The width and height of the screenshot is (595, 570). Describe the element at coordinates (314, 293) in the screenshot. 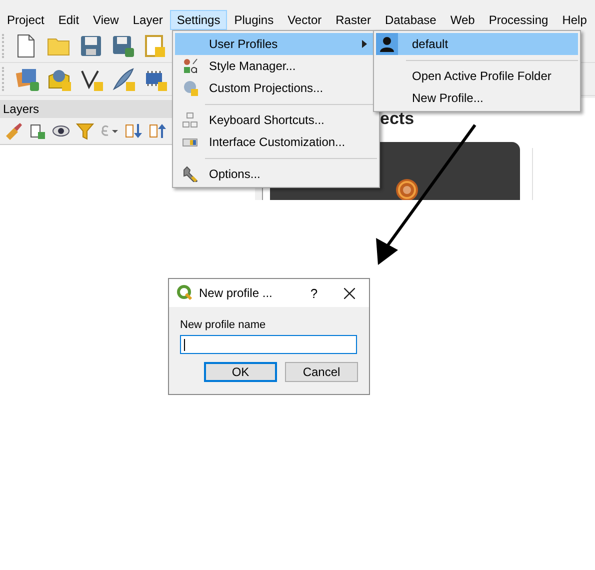

I see `help-button: ?` at that location.